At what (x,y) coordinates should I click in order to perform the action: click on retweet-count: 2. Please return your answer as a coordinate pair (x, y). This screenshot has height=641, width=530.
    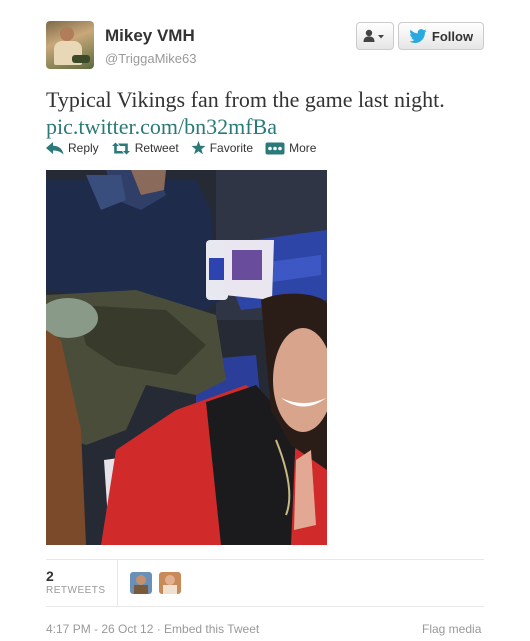
    Looking at the image, I should click on (50, 576).